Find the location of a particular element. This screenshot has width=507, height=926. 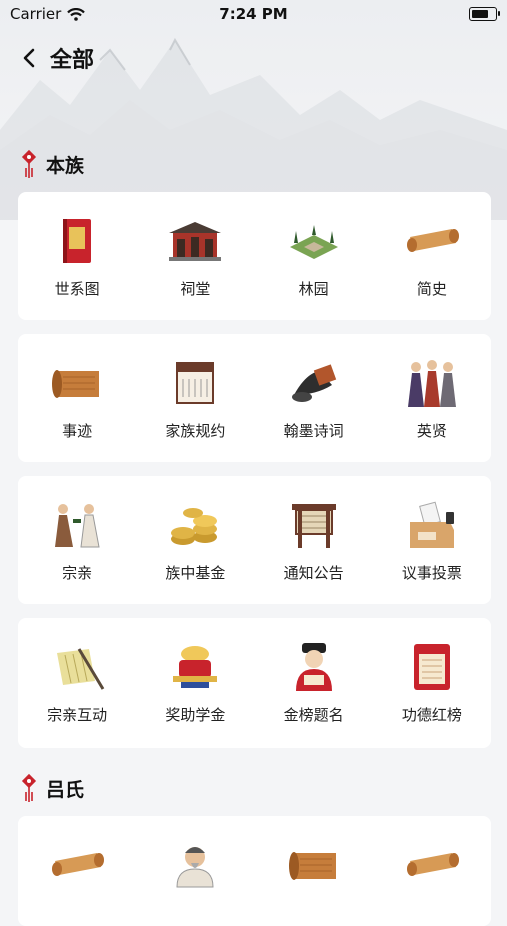

gold-coins-icon is located at coordinates (195, 525).